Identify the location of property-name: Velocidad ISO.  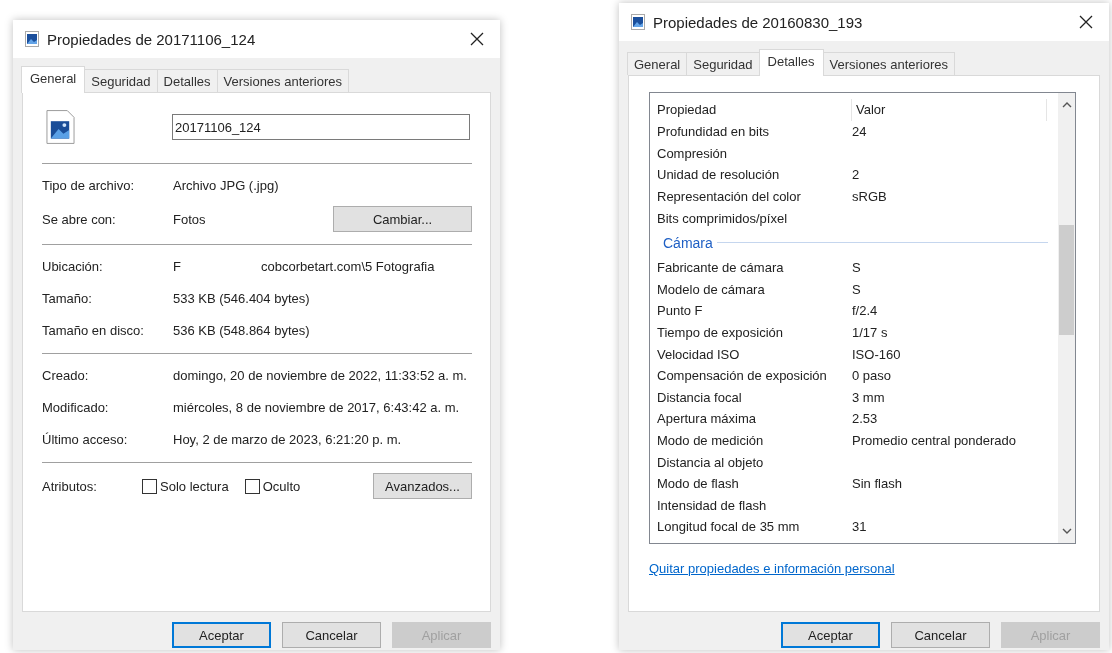
(699, 354).